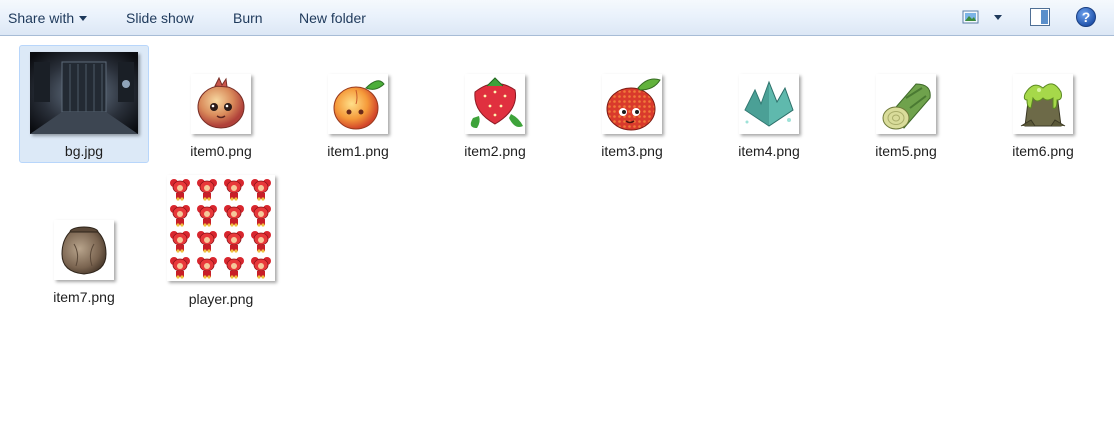 This screenshot has height=432, width=1114. I want to click on file-item-item2: item2.png, so click(495, 104).